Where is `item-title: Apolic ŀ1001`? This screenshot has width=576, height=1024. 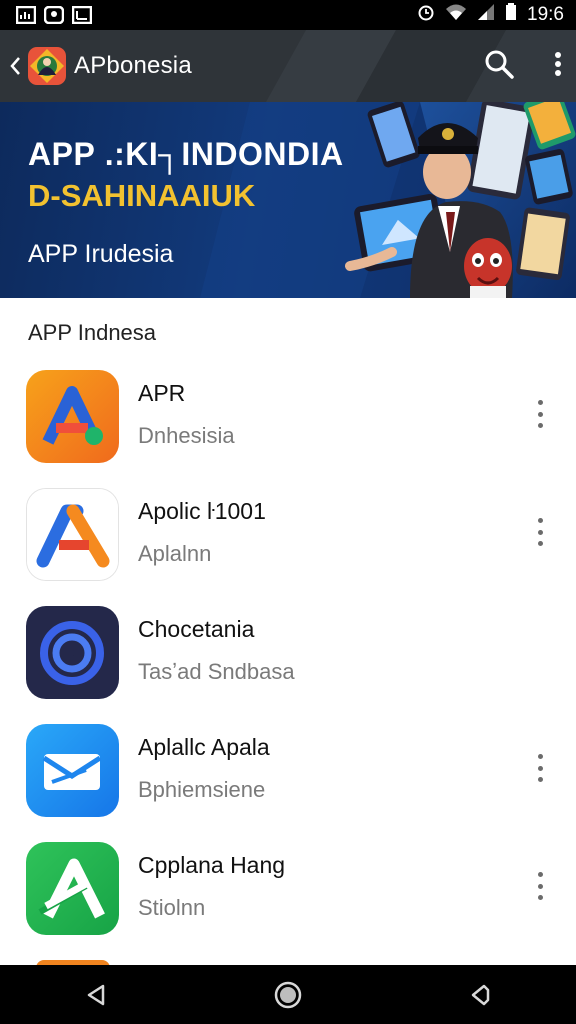 item-title: Apolic ŀ1001 is located at coordinates (202, 511).